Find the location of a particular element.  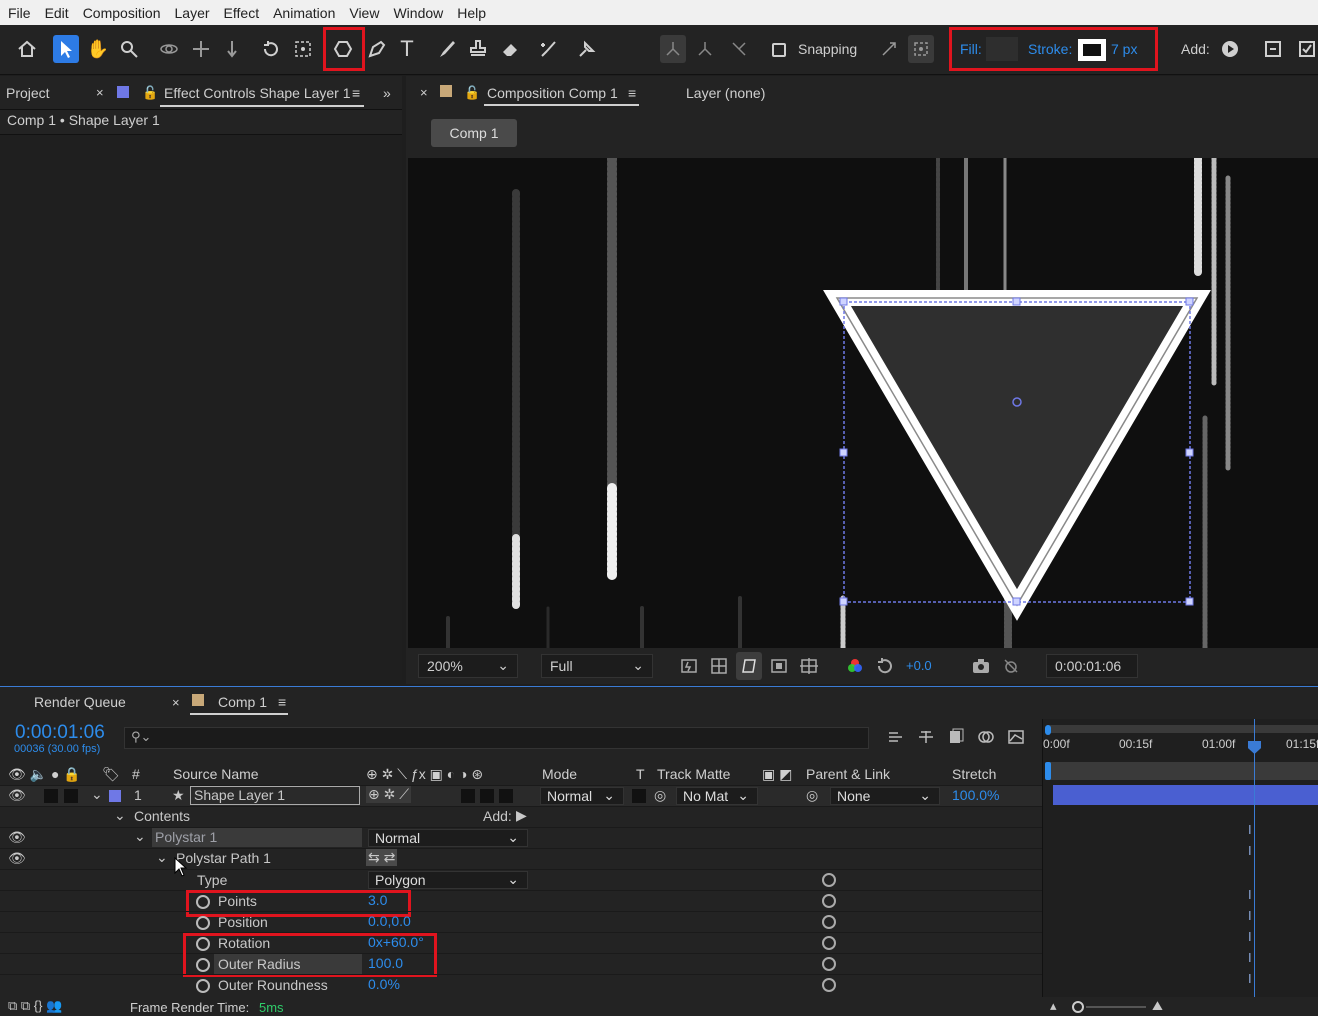

expand-panels-icon: » is located at coordinates (387, 93).